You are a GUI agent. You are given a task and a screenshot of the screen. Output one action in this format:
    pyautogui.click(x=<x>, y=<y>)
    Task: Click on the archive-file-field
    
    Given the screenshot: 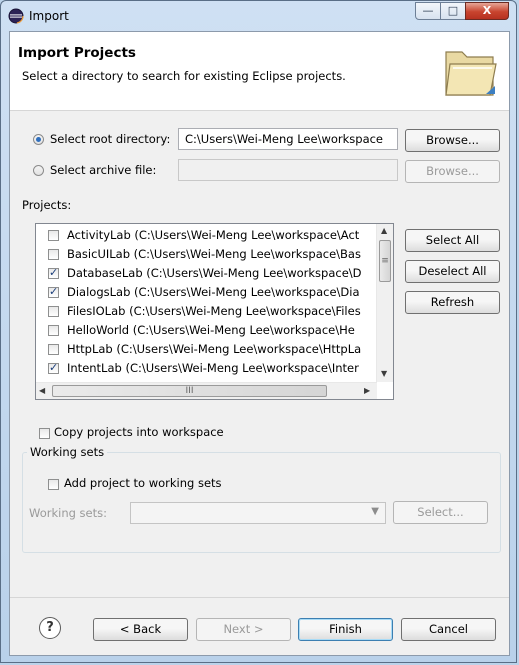 What is the action you would take?
    pyautogui.click(x=288, y=170)
    